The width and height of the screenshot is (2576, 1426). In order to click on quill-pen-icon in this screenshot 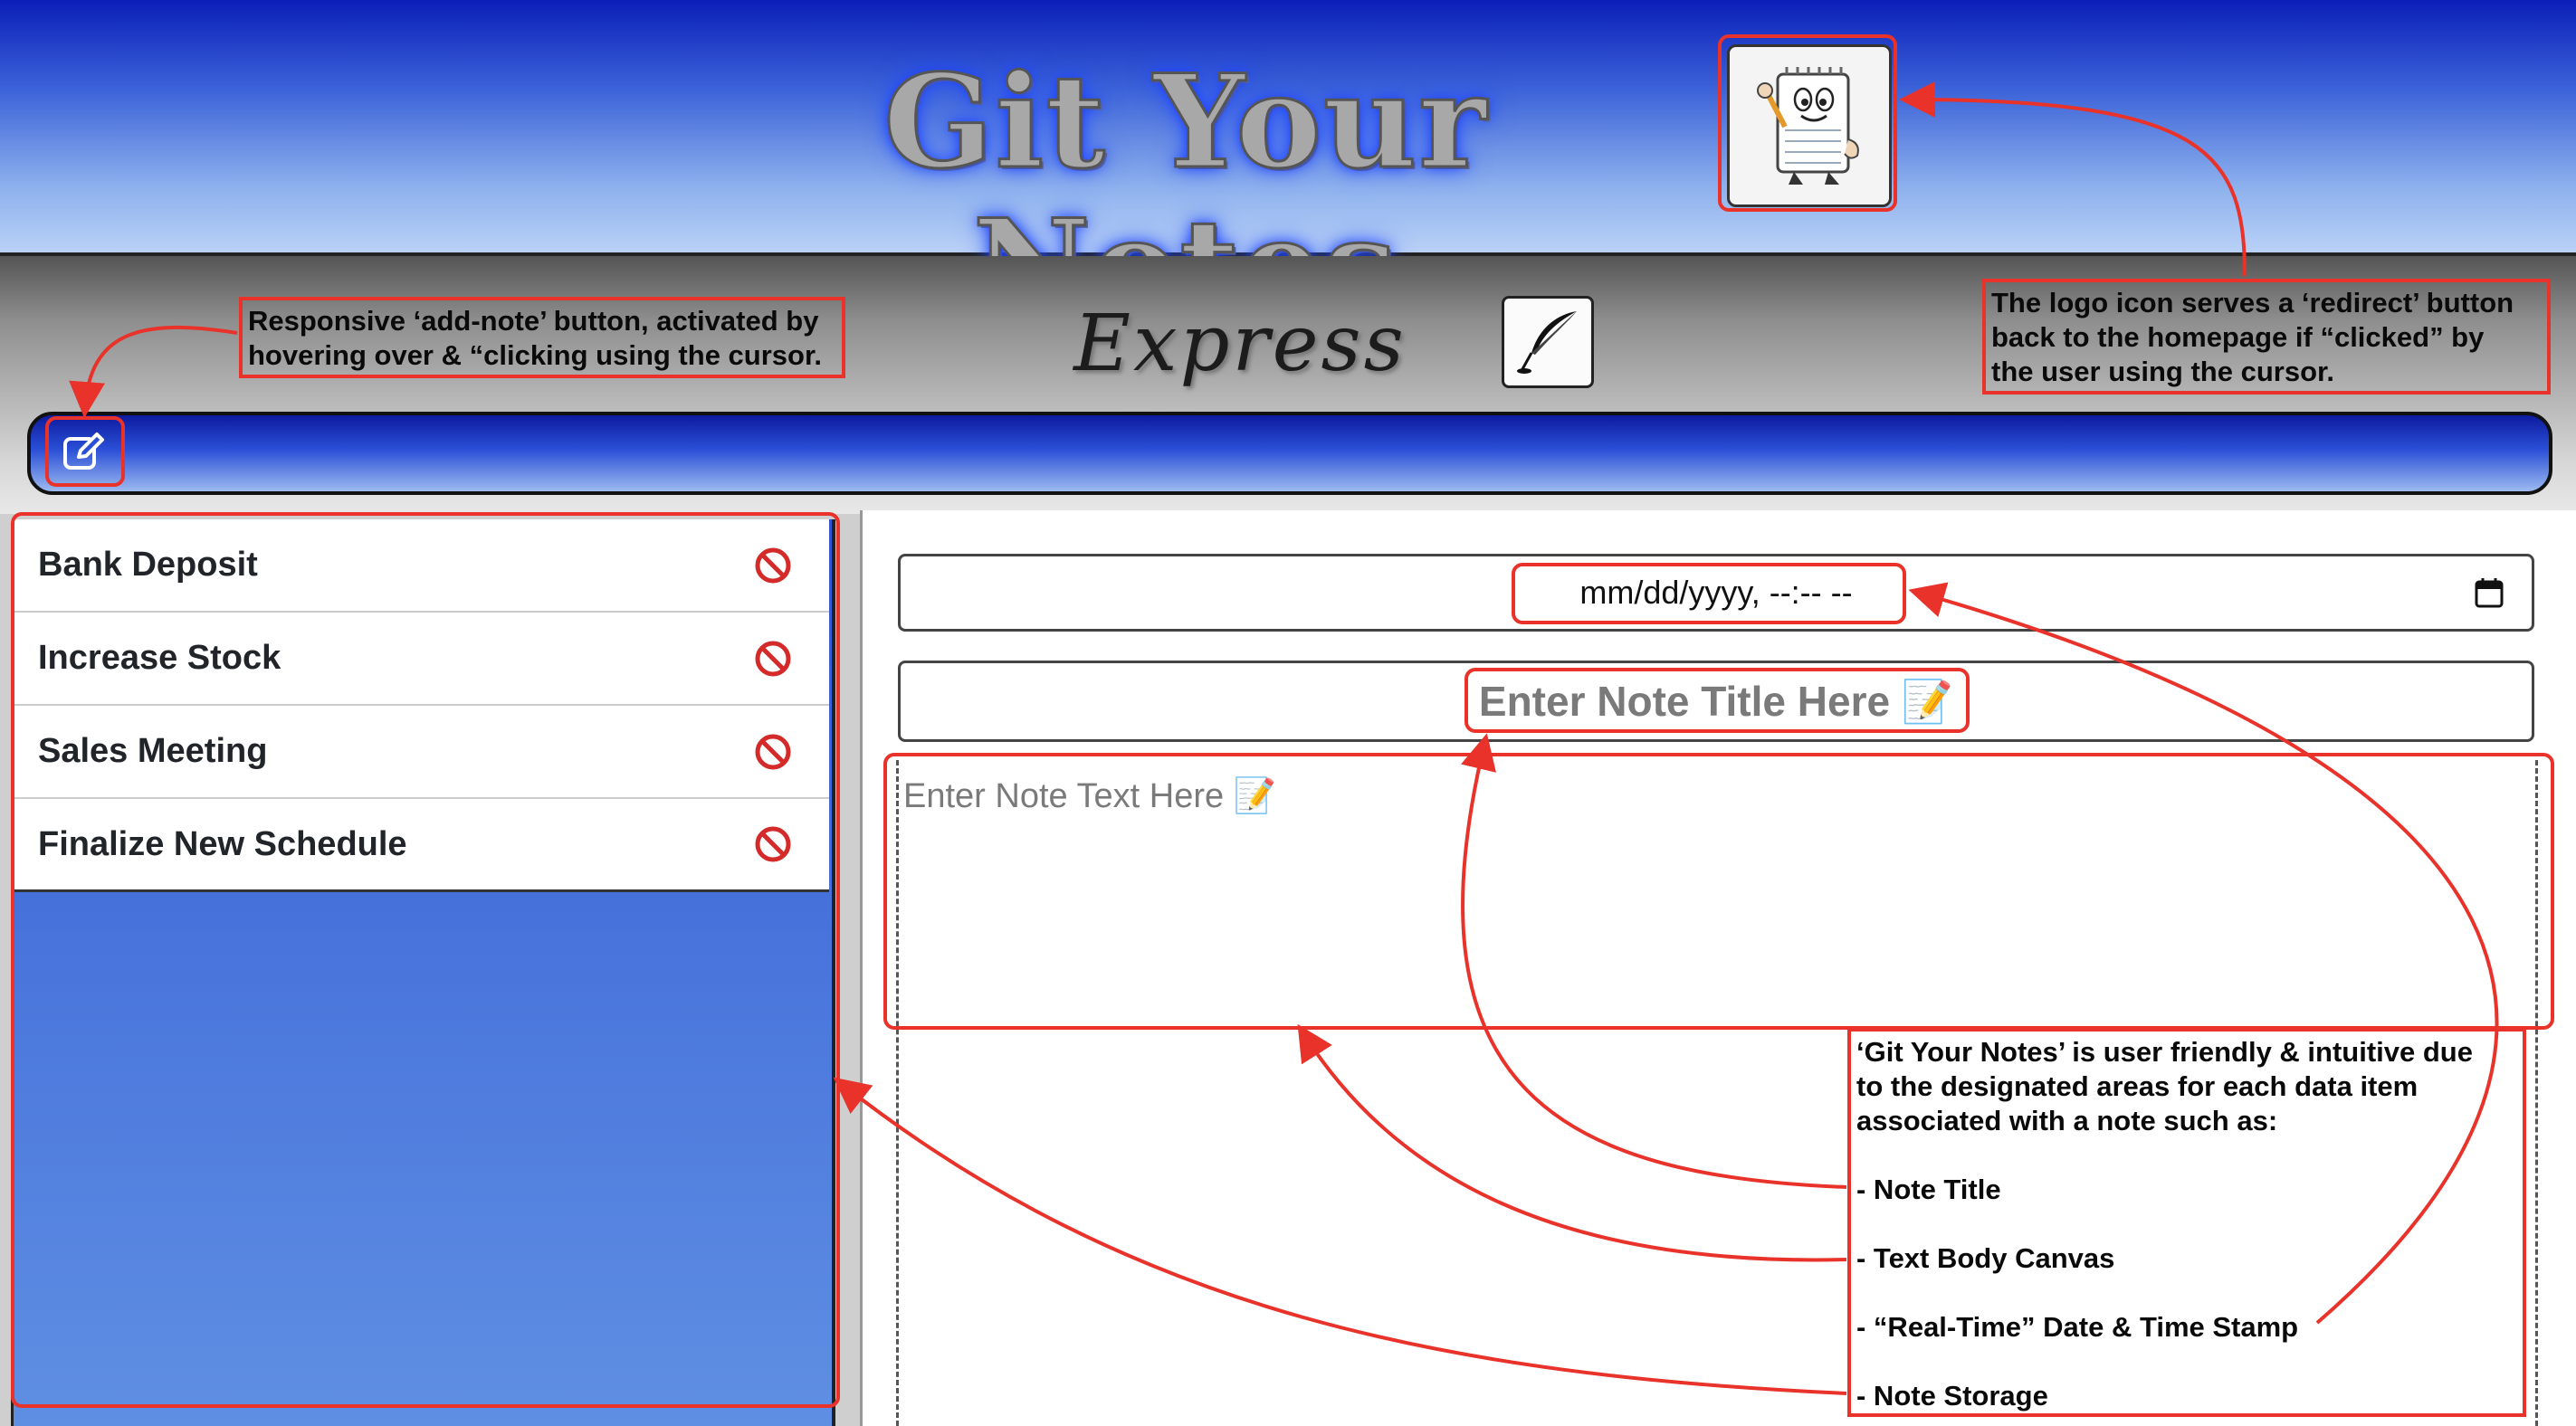, I will do `click(1547, 342)`.